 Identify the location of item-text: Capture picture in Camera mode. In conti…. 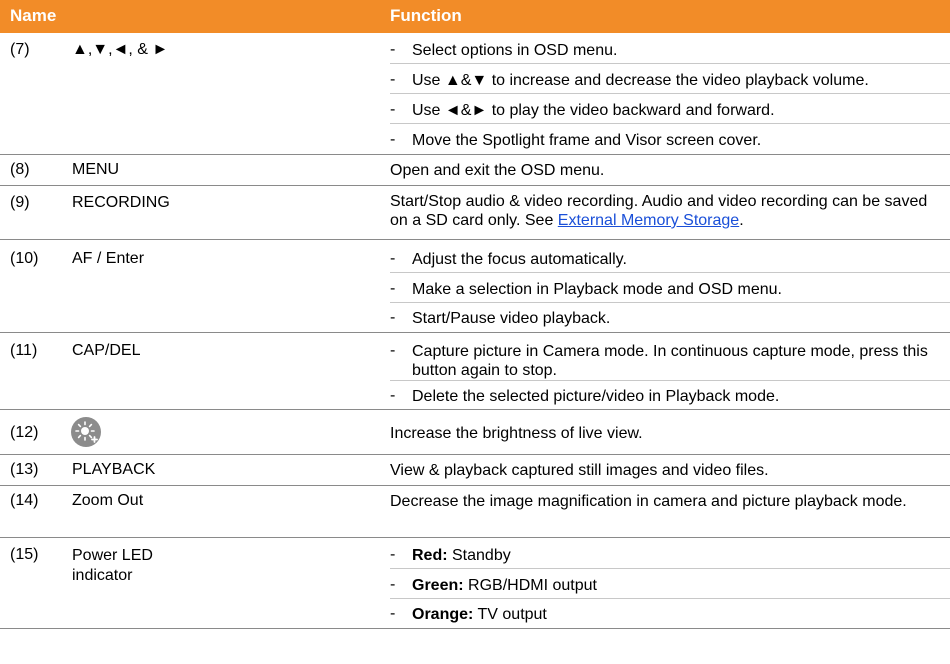
(670, 361).